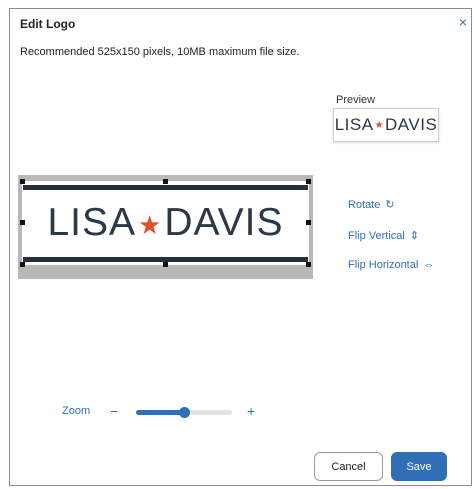 The height and width of the screenshot is (489, 474). Describe the element at coordinates (414, 236) in the screenshot. I see `flip-vertical-icon: ⇕` at that location.